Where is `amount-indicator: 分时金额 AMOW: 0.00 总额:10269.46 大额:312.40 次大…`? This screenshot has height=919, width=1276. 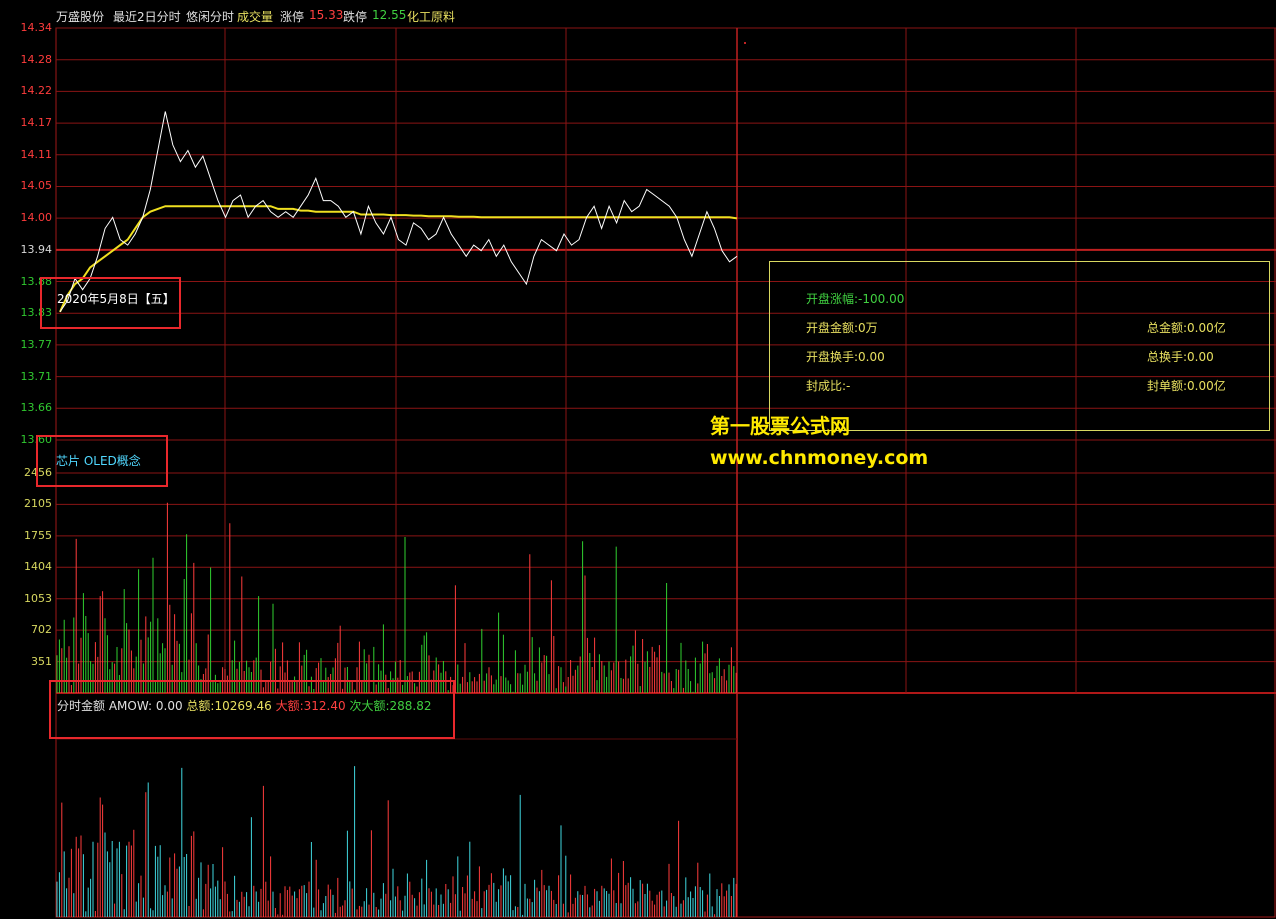
amount-indicator: 分时金额 AMOW: 0.00 总额:10269.46 大额:312.40 次大… is located at coordinates (244, 705).